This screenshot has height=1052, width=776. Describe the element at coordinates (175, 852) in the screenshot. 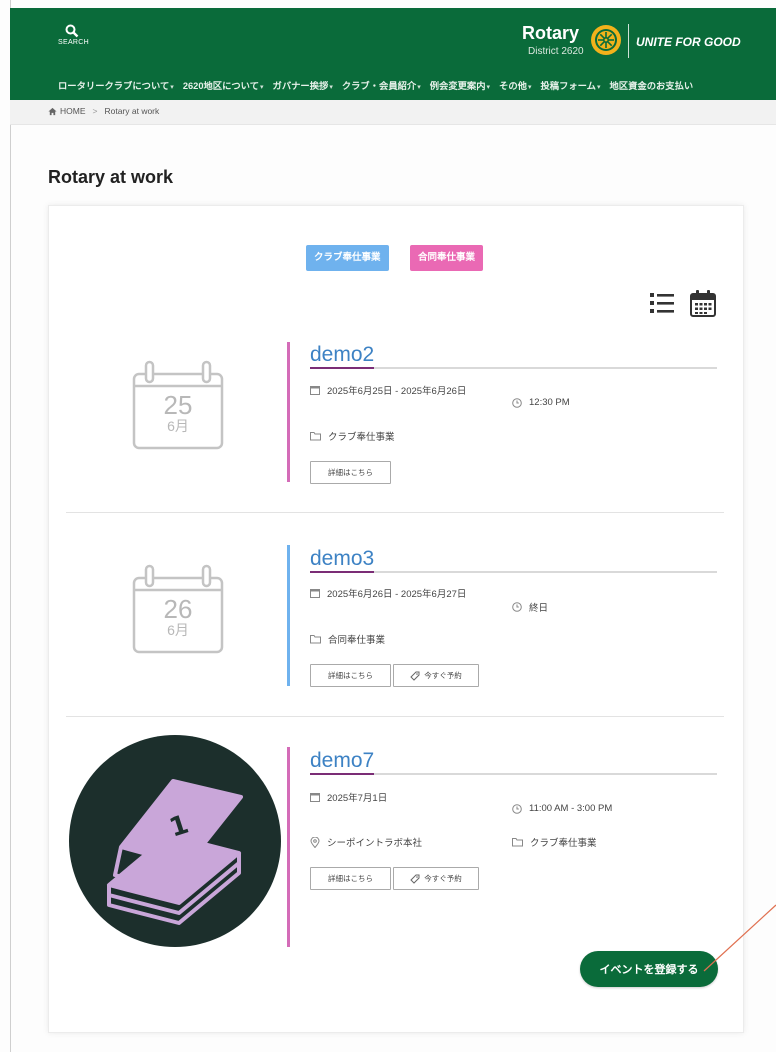

I see `calendar-page-illustration: 1` at that location.